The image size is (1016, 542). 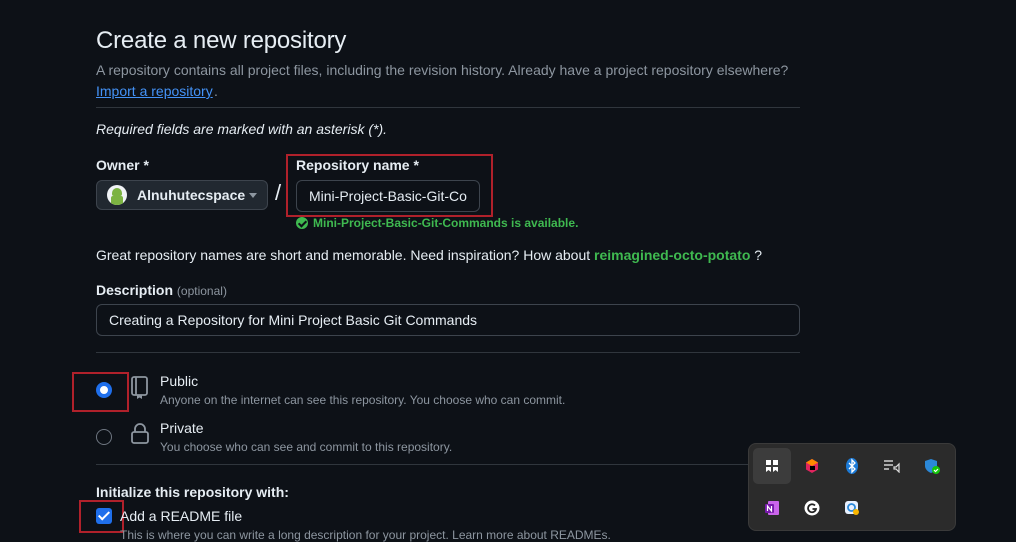 What do you see at coordinates (448, 107) in the screenshot?
I see `header-divider` at bounding box center [448, 107].